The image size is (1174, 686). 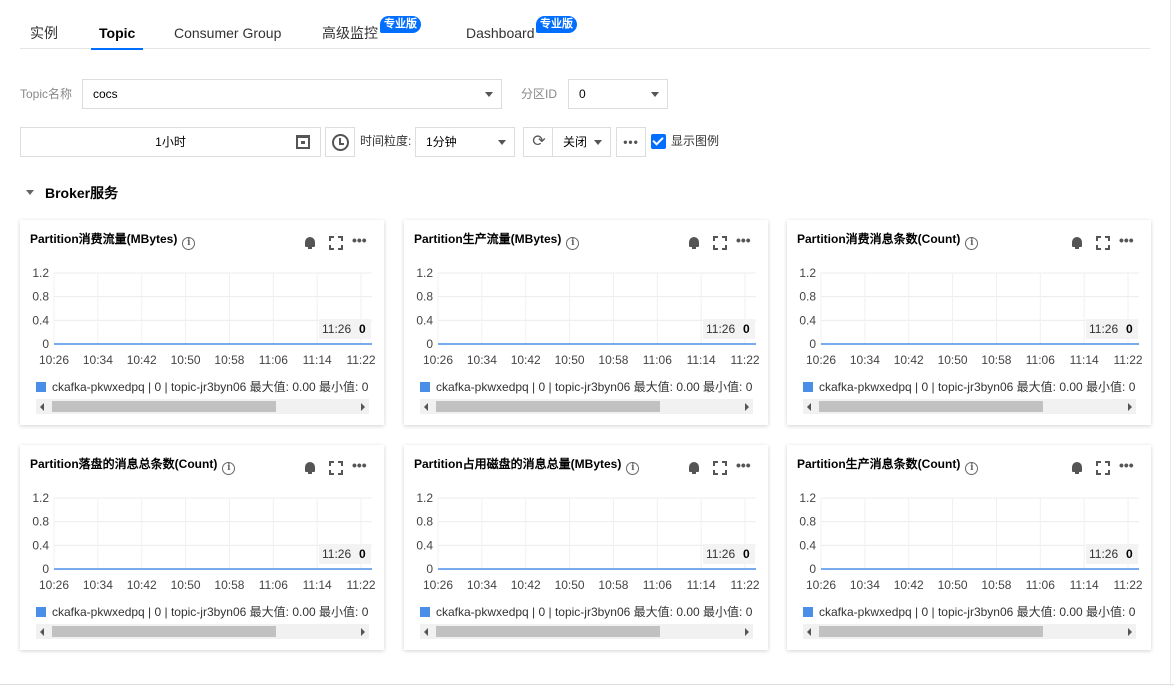 What do you see at coordinates (170, 142) in the screenshot?
I see `time-range-picker: 1小时` at bounding box center [170, 142].